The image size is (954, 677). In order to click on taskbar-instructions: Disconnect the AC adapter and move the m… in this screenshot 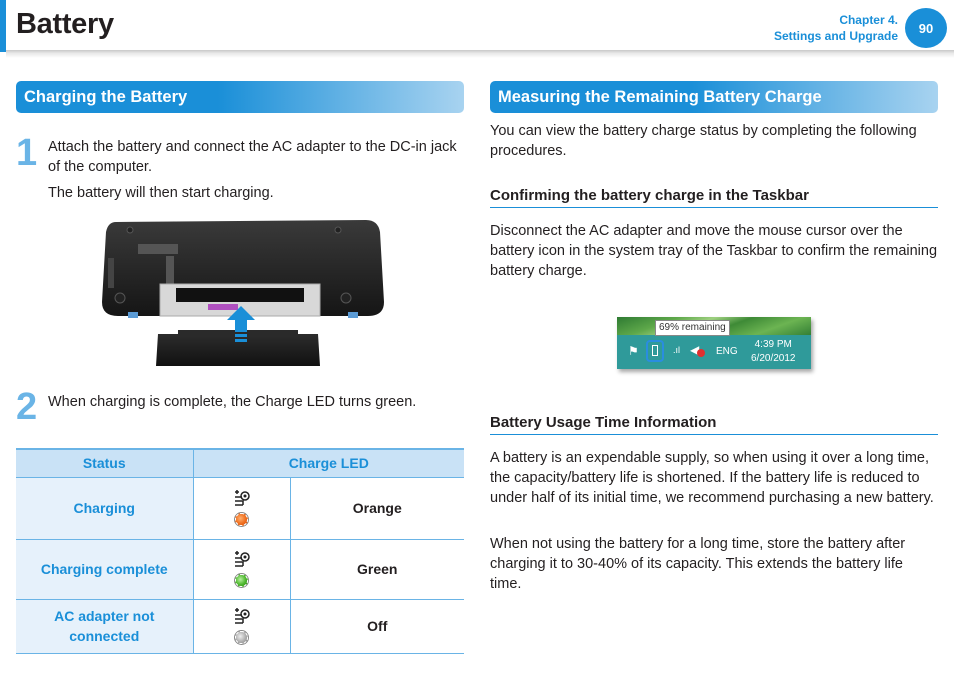, I will do `click(714, 251)`.